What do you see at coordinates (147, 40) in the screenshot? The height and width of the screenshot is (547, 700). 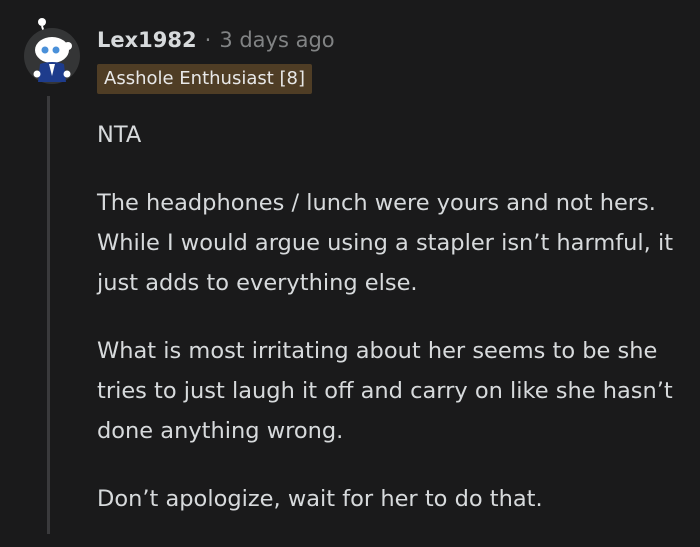 I see `comment-author: Lex1982` at bounding box center [147, 40].